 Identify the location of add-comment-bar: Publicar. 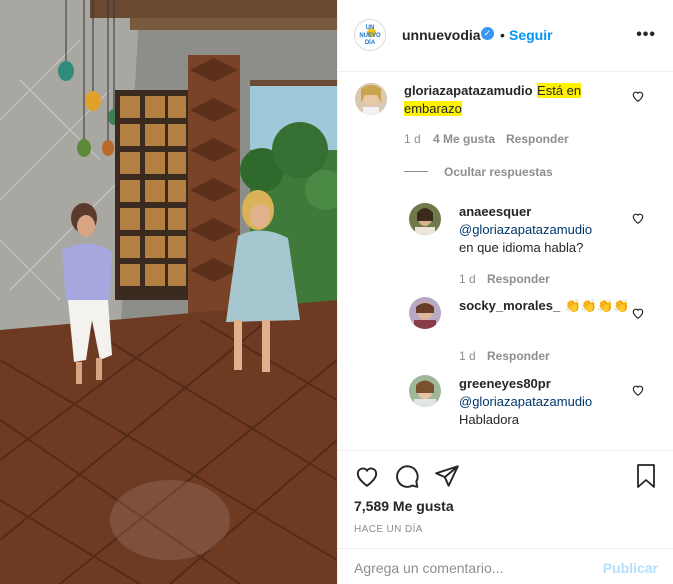
(505, 566).